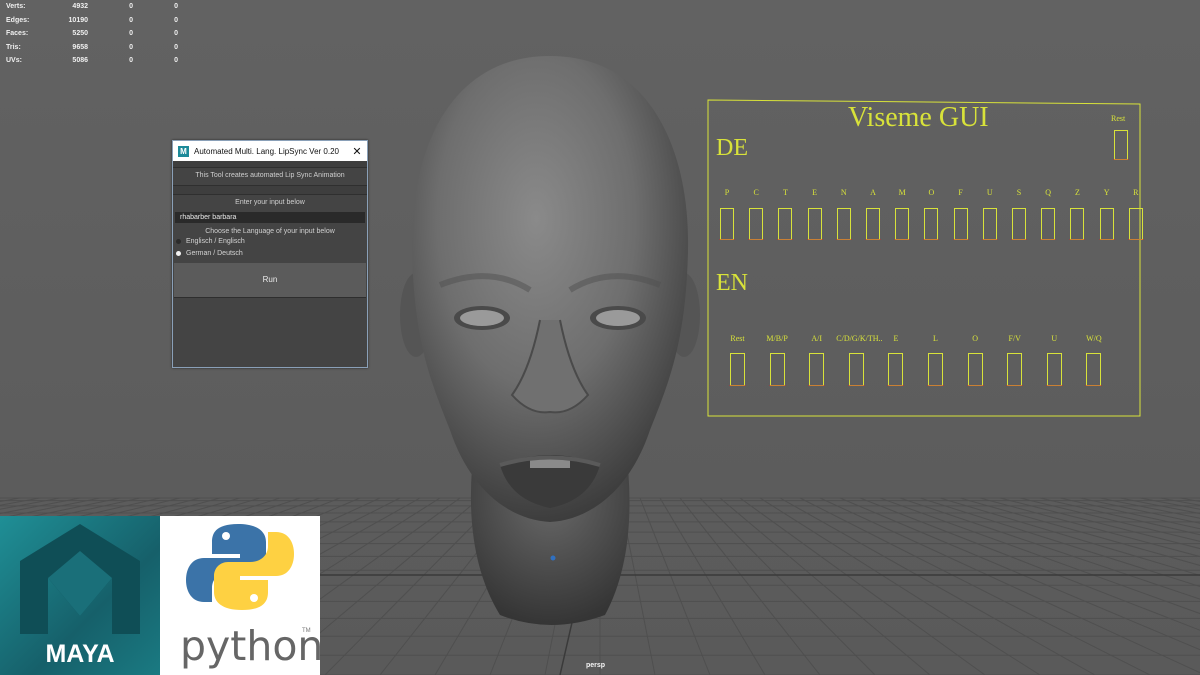  What do you see at coordinates (270, 164) in the screenshot?
I see `top-strip` at bounding box center [270, 164].